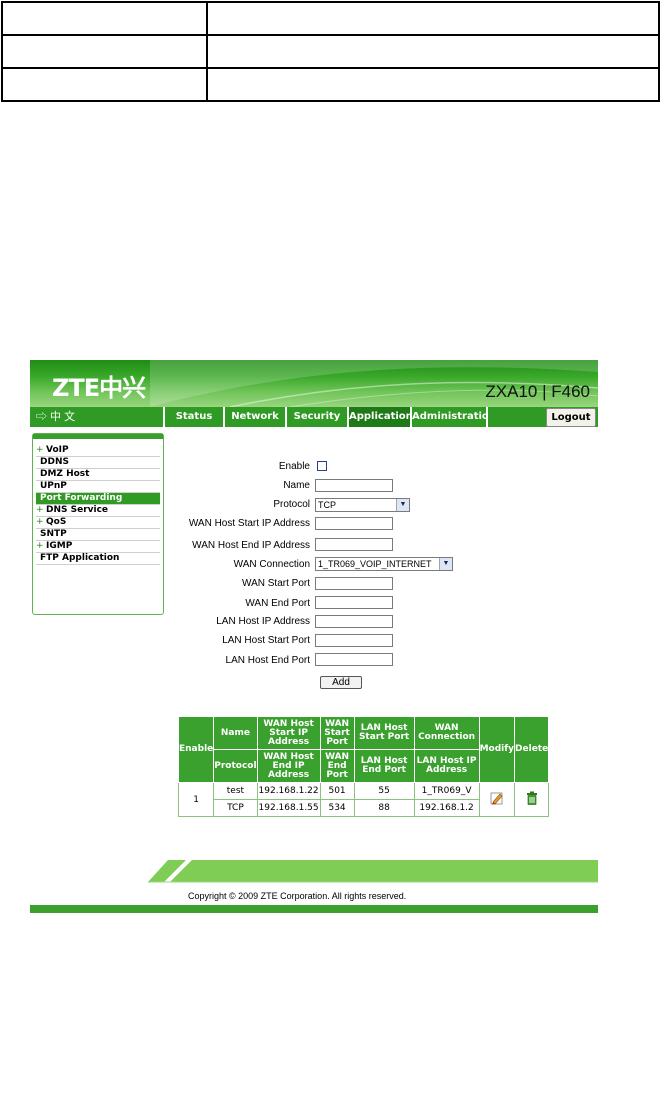 Image resolution: width=660 pixels, height=1097 pixels. I want to click on col-wan-start-ip: WAN Host Start IP Address, so click(288, 733).